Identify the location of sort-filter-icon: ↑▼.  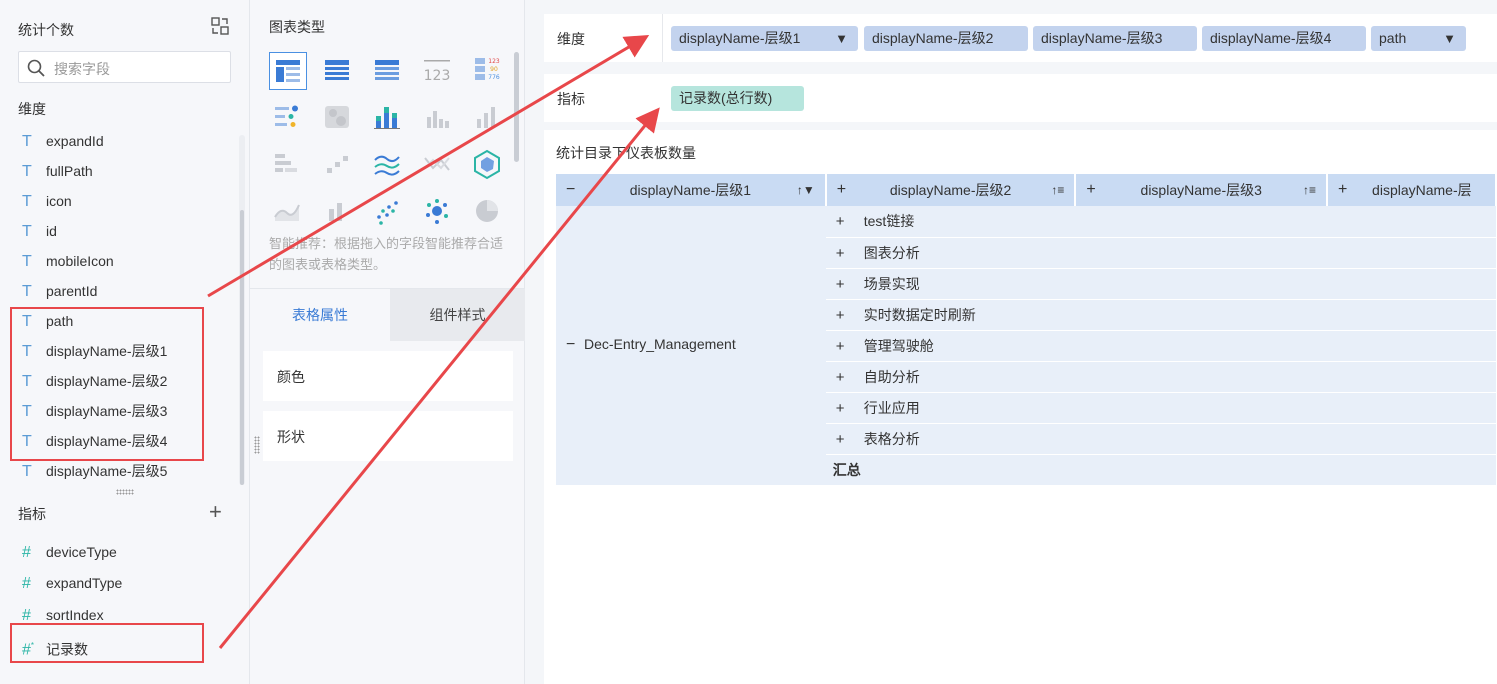
(806, 190).